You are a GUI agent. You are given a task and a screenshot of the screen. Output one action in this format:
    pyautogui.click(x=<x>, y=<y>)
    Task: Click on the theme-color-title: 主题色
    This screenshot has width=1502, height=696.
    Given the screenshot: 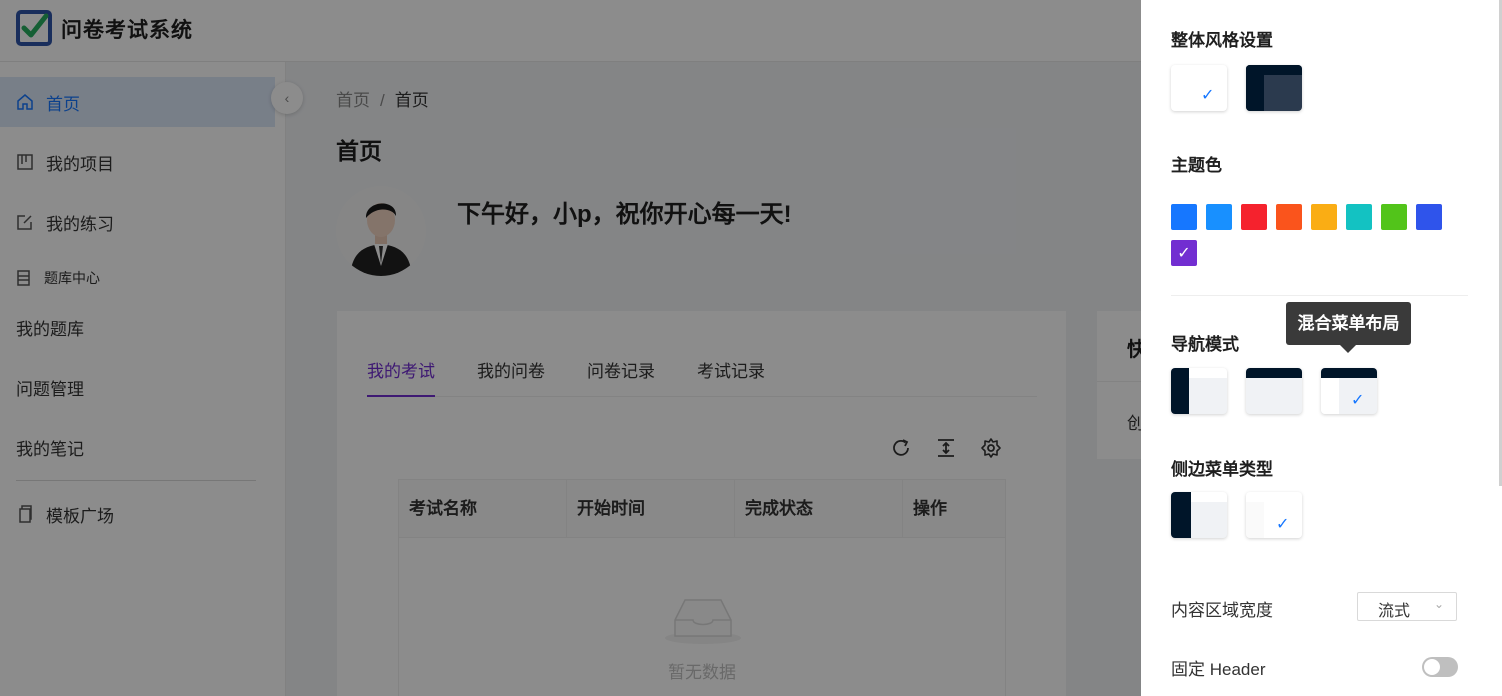 What is the action you would take?
    pyautogui.click(x=1196, y=165)
    